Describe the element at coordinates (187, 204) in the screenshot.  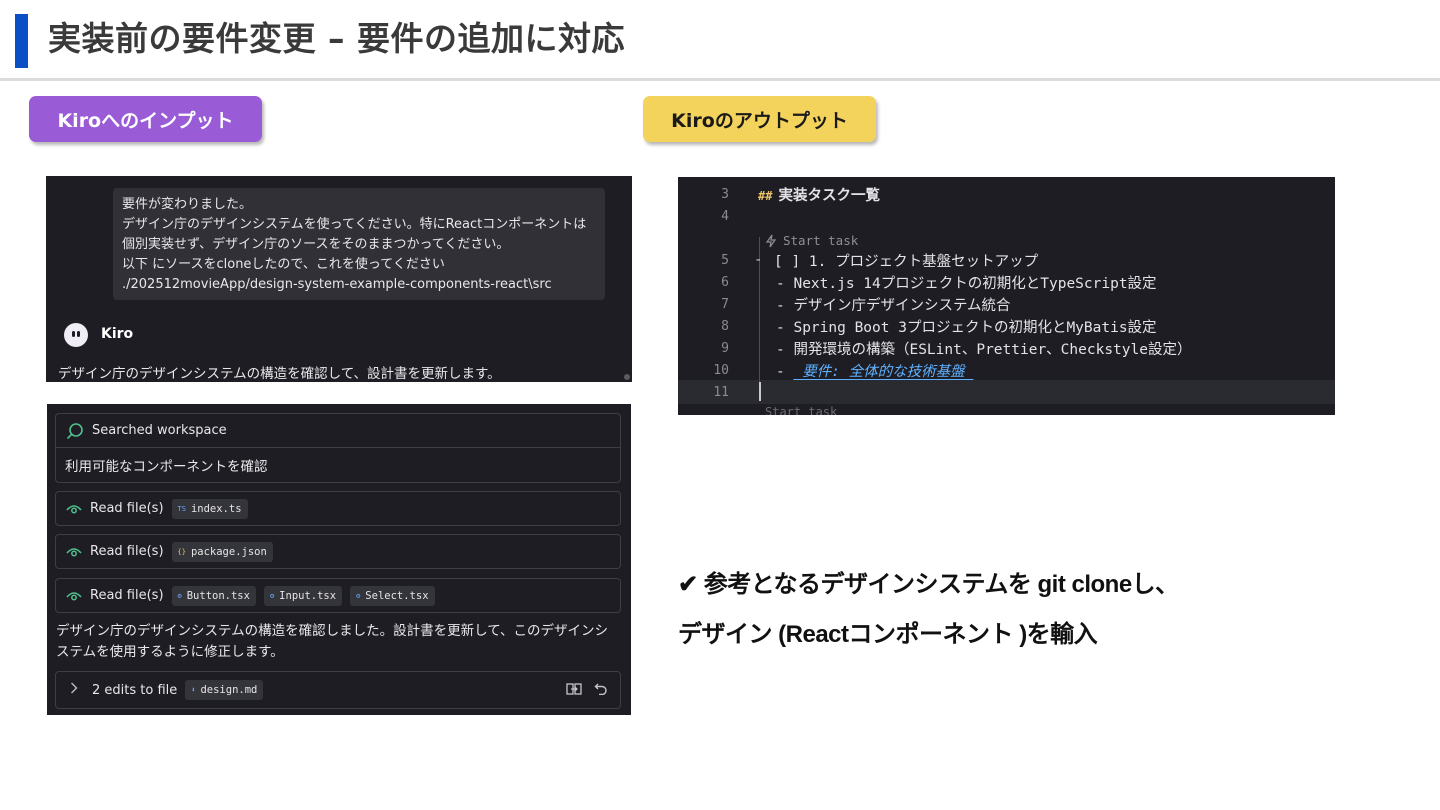
I see `user-message-line: 要件が変わりました。` at that location.